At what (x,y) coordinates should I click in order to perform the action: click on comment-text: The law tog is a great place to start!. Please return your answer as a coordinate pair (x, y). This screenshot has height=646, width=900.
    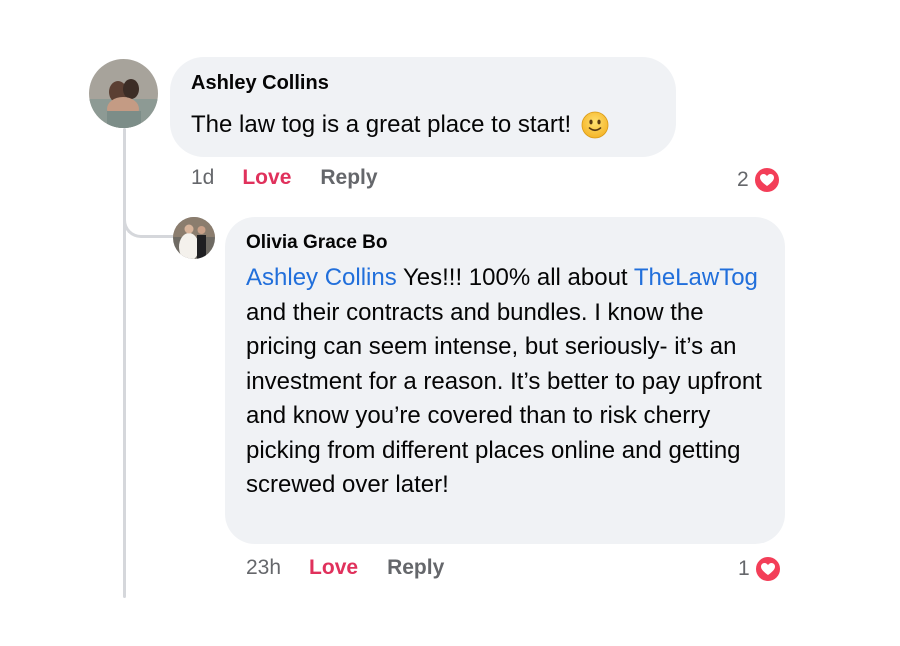
    Looking at the image, I should click on (423, 125).